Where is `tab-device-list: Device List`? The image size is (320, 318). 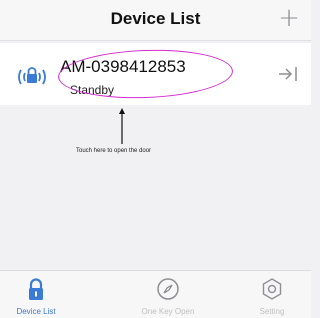 tab-device-list: Device List is located at coordinates (38, 294).